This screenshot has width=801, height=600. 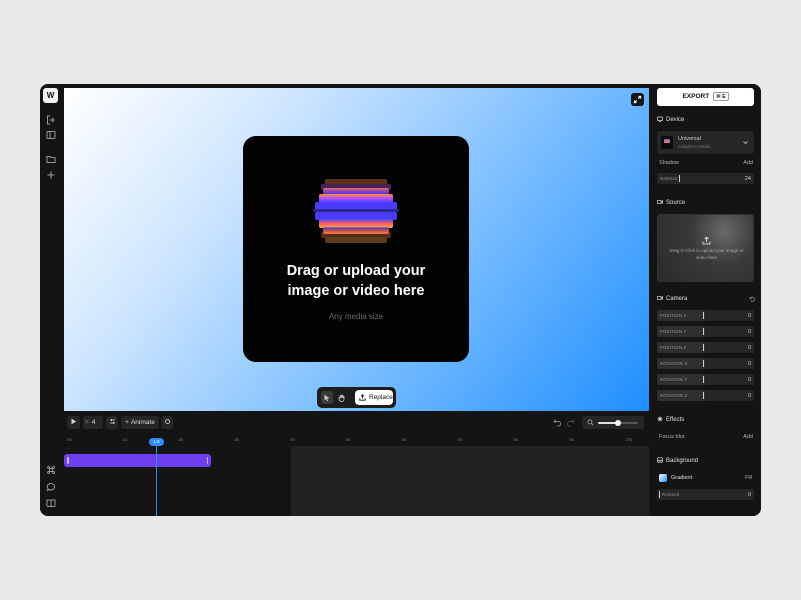 I want to click on background-radius-value: 0, so click(x=749, y=495).